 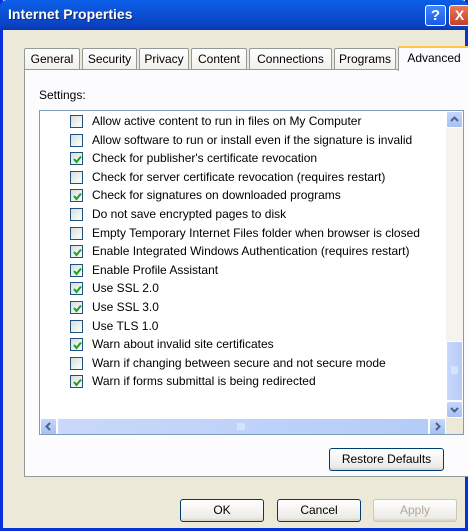 I want to click on close-icon: X, so click(x=459, y=15).